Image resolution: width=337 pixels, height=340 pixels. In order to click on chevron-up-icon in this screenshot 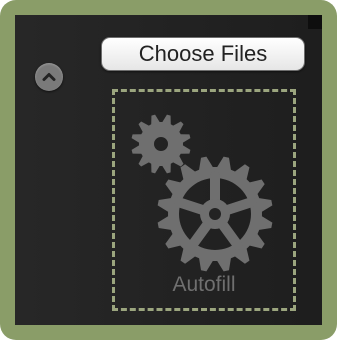, I will do `click(49, 77)`.